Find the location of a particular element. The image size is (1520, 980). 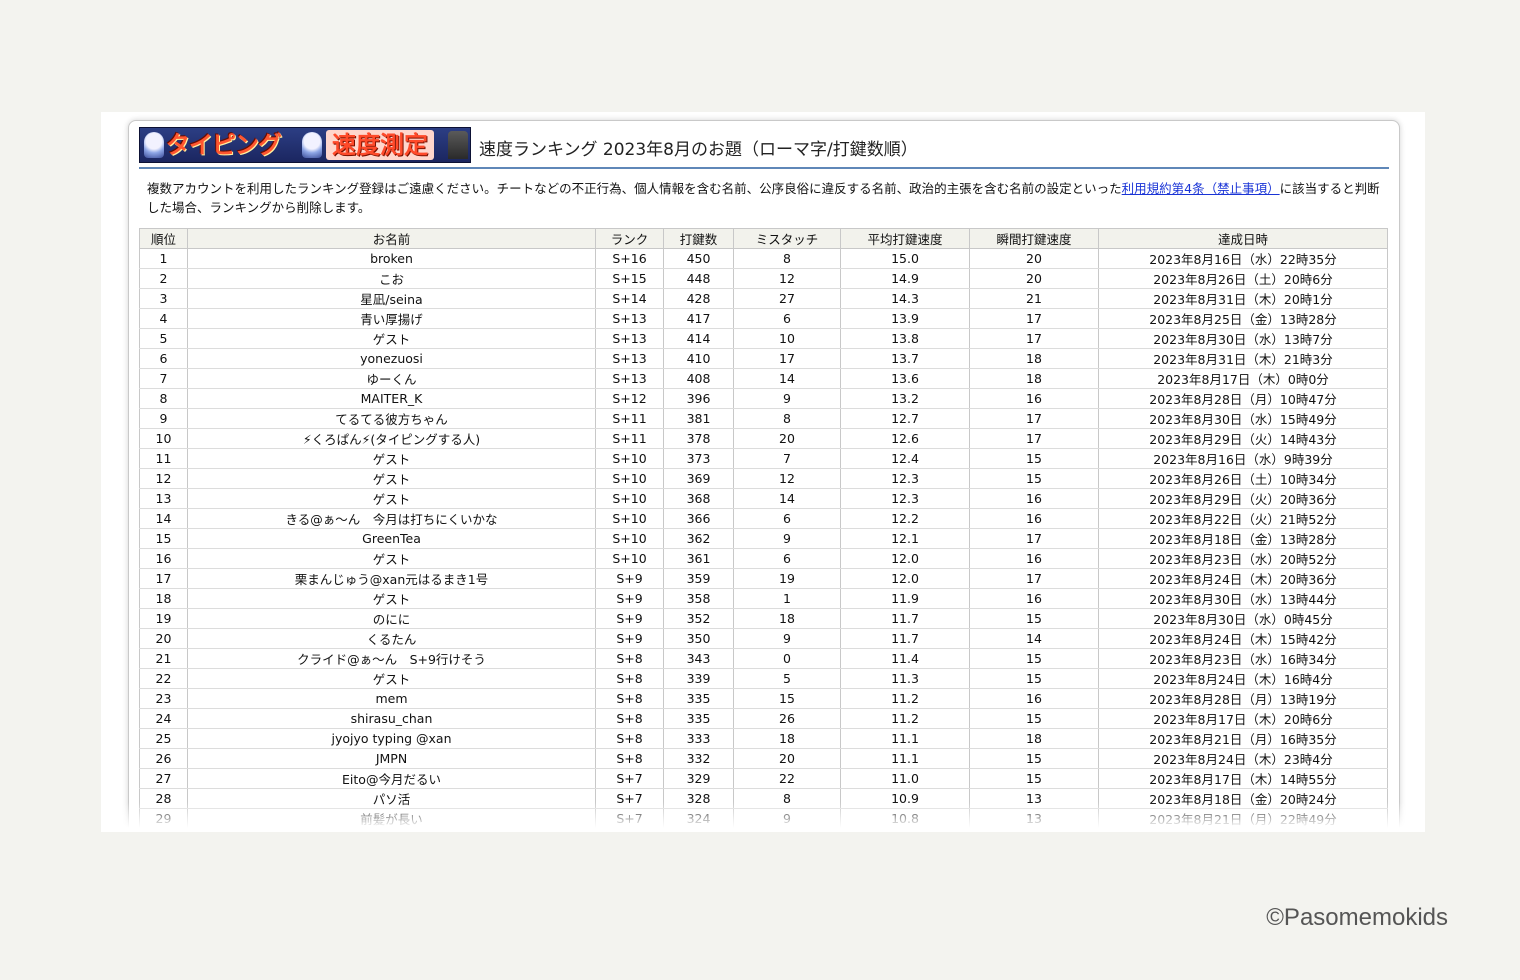

name-cell: 前髪が長い is located at coordinates (391, 818).